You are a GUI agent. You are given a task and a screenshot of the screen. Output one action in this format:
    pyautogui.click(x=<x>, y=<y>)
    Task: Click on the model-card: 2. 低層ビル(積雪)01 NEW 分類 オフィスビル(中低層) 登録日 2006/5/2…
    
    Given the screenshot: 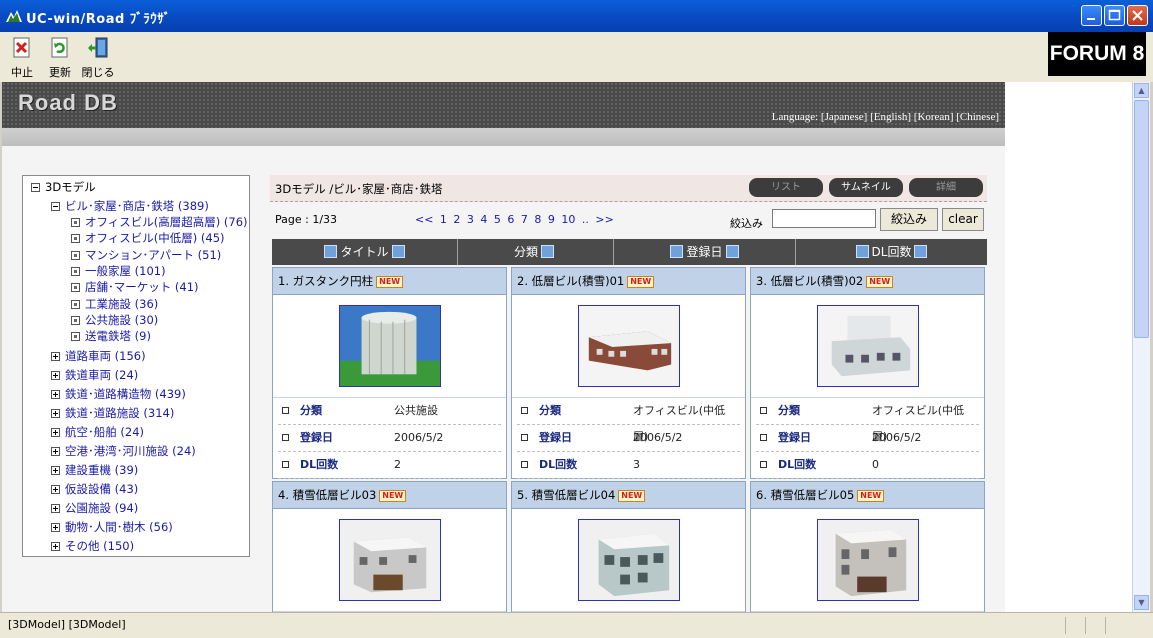 What is the action you would take?
    pyautogui.click(x=628, y=373)
    